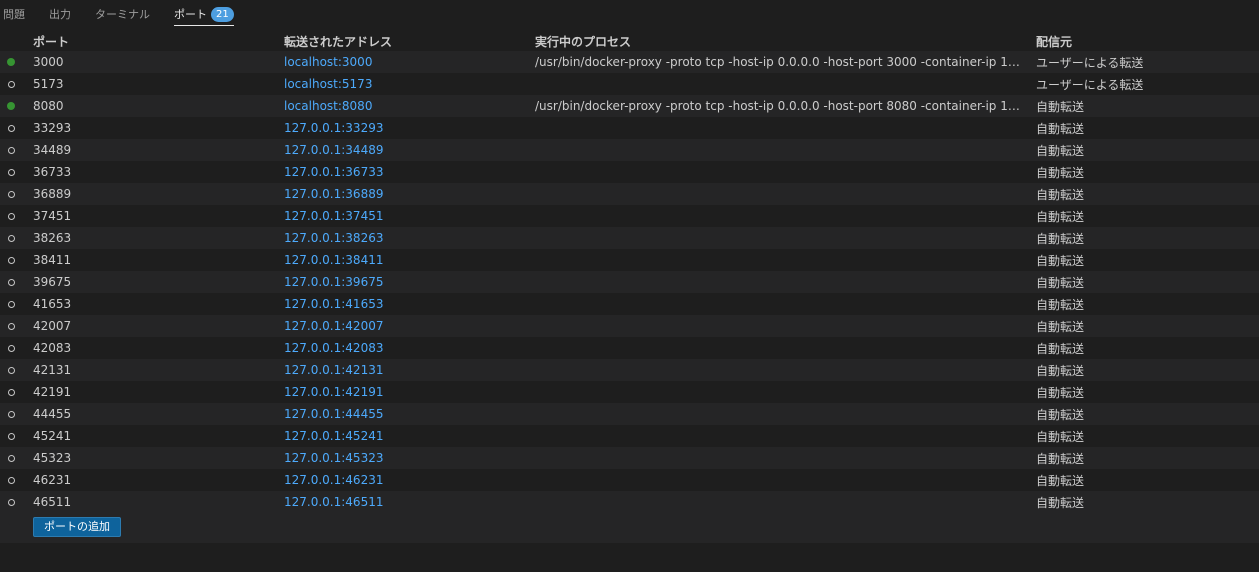  Describe the element at coordinates (333, 370) in the screenshot. I see `forwarded-address-link: 127.0.0.1:42131` at that location.